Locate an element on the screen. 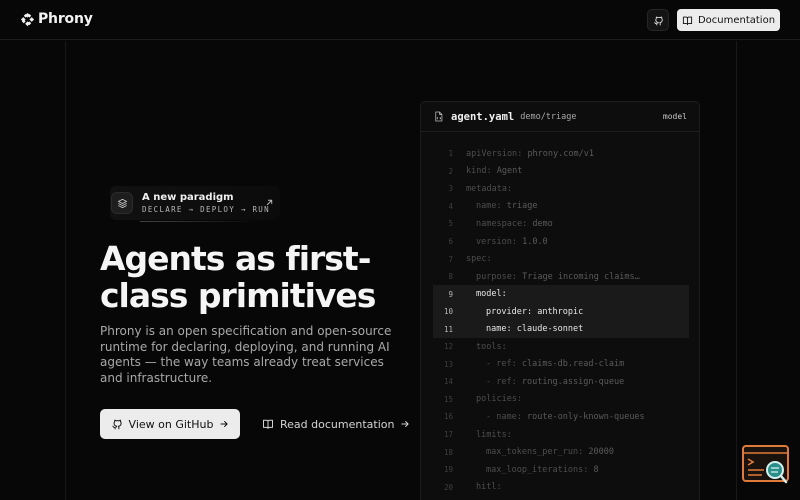 The image size is (800, 500). file-code-icon is located at coordinates (439, 116).